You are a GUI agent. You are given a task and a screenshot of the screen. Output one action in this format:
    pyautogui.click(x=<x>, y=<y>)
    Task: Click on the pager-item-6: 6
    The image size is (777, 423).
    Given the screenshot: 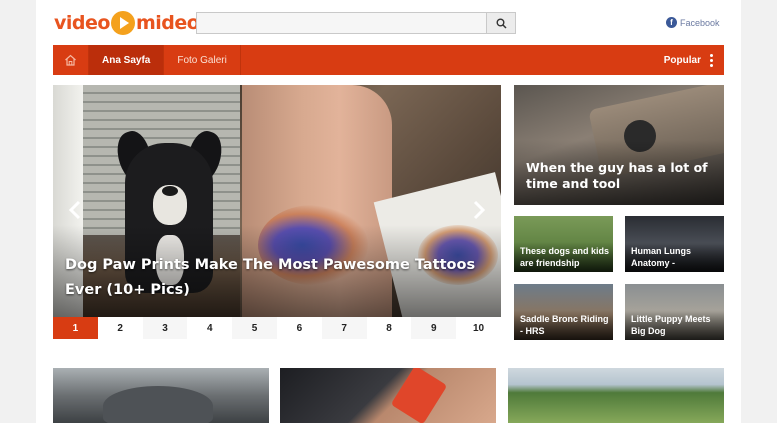 What is the action you would take?
    pyautogui.click(x=299, y=328)
    